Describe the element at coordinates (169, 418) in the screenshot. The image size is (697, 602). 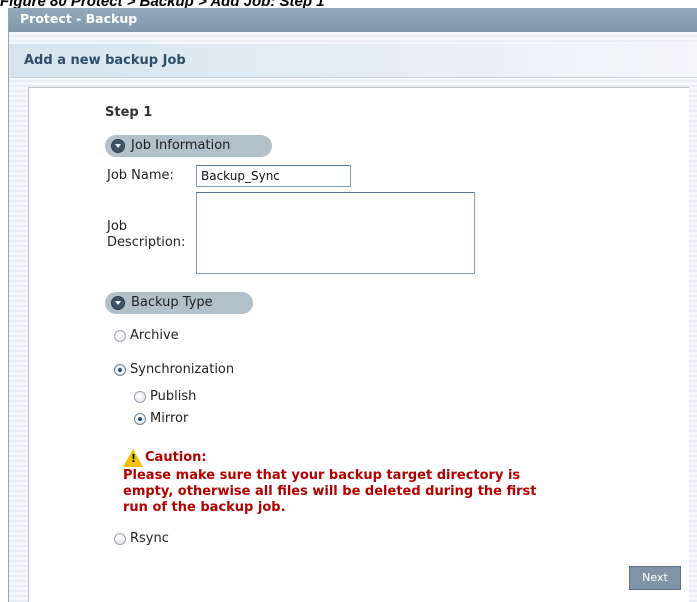
I see `mirror-label: Mirror` at that location.